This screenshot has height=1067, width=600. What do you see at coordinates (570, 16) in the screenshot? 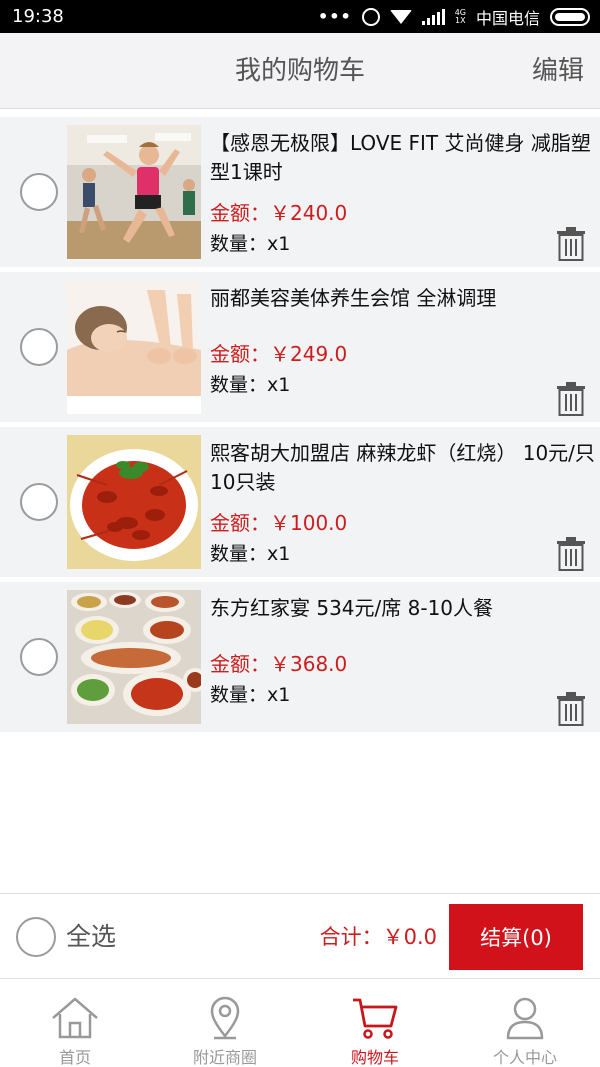
I see `battery-icon` at bounding box center [570, 16].